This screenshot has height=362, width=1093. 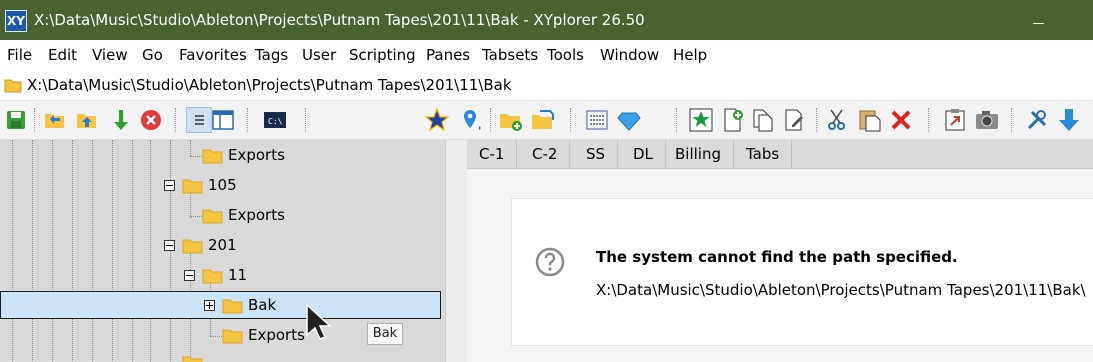 What do you see at coordinates (795, 120) in the screenshot?
I see `edit-doc-icon` at bounding box center [795, 120].